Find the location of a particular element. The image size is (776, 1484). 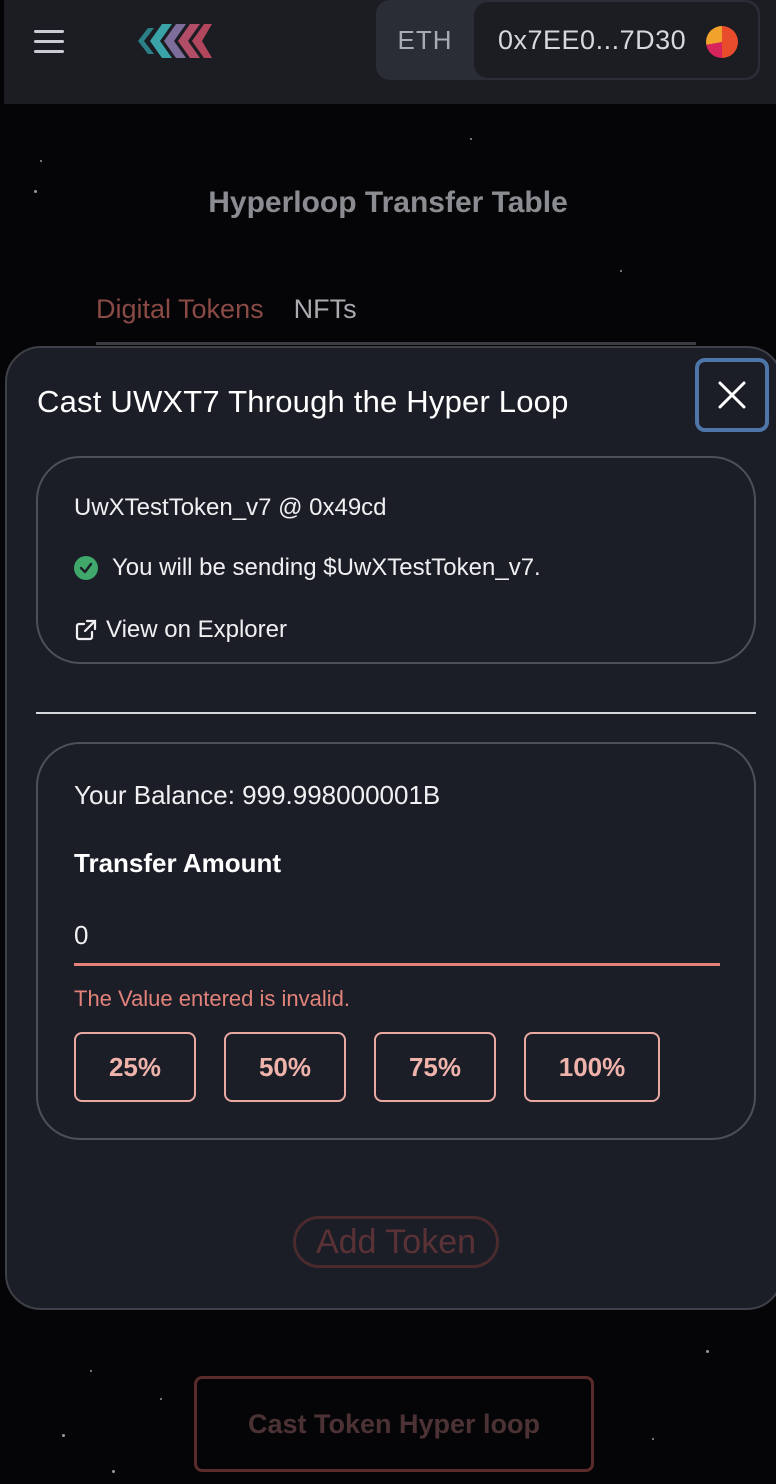

asset-tabs: Digital Tokens NFTs is located at coordinates (226, 309).